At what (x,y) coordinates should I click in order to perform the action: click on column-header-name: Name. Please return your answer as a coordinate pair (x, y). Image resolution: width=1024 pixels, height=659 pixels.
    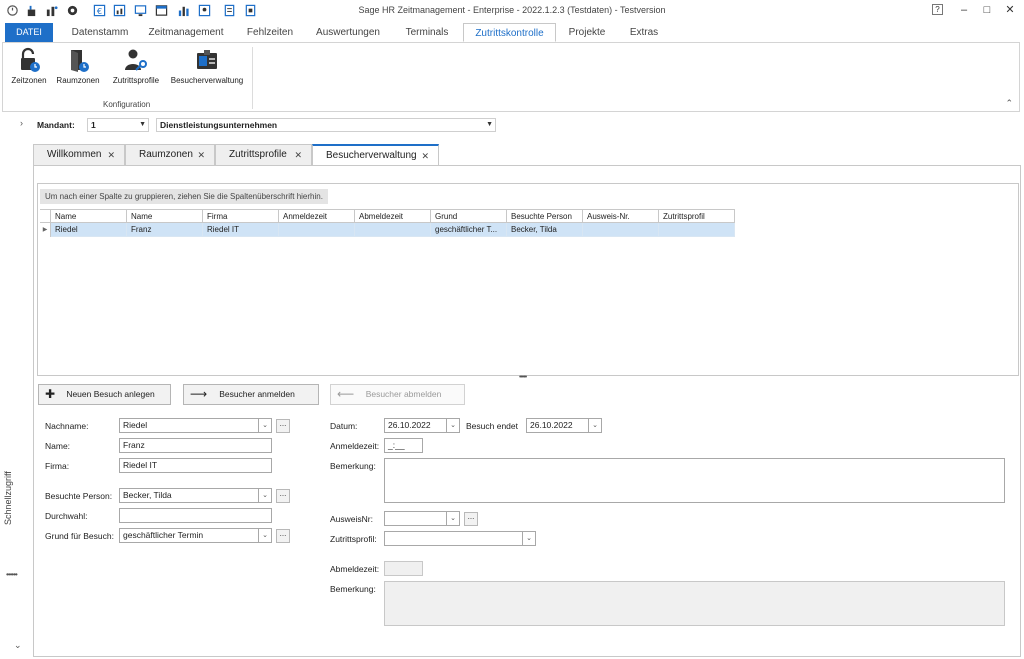
    Looking at the image, I should click on (165, 216).